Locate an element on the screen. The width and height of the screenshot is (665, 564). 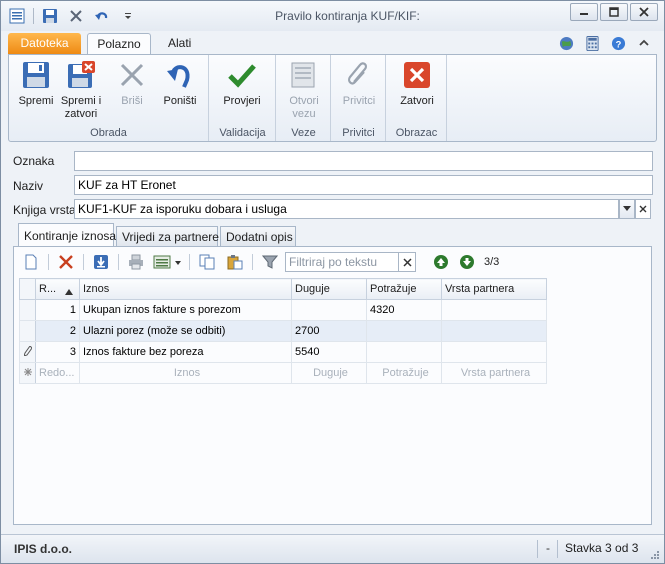
knjiga-vrsta-label: Knjiga vrsta is located at coordinates (44, 210).